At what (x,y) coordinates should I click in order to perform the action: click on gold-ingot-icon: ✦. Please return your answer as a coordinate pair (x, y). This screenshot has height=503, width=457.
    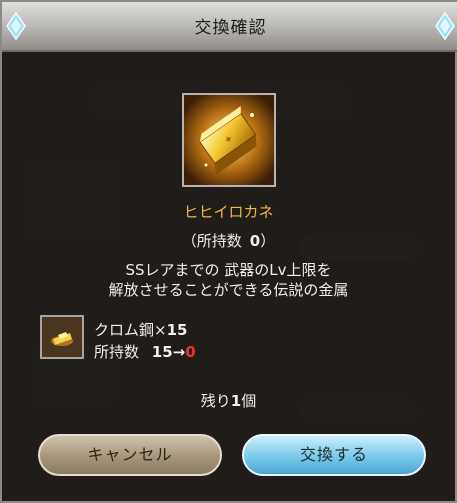
    Looking at the image, I should click on (229, 140).